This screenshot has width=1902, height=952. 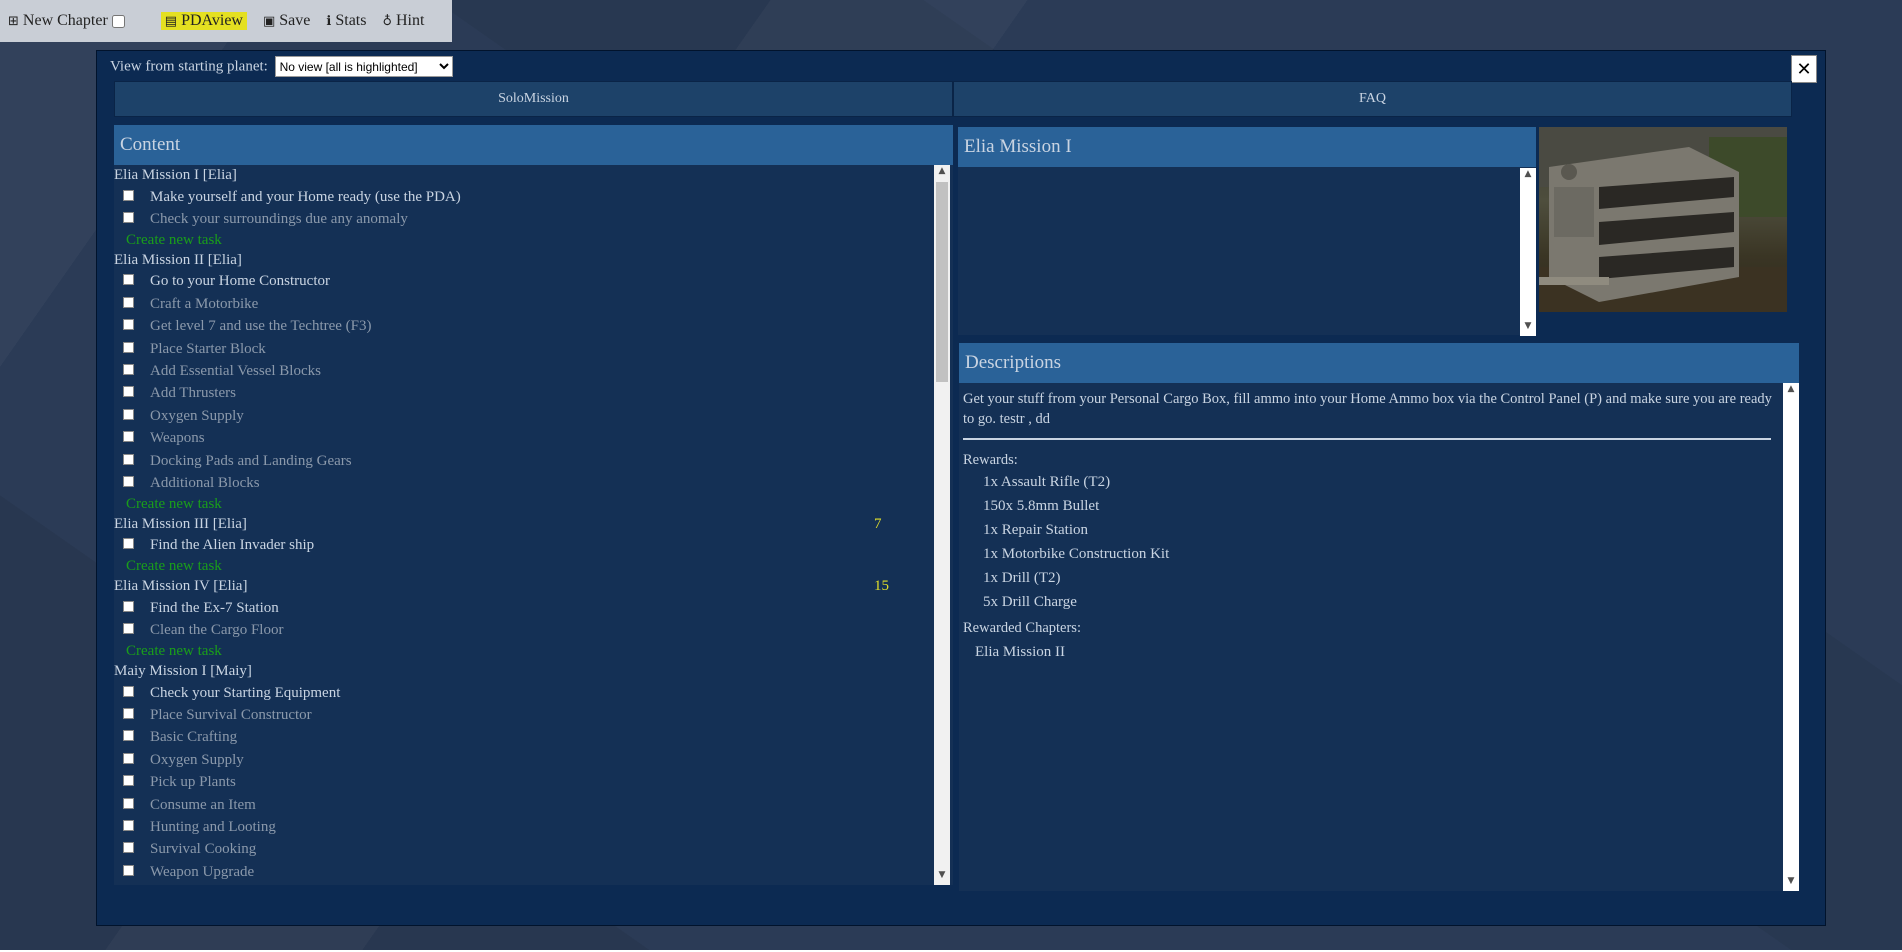 I want to click on task-label: Survival Cooking, so click(x=203, y=849).